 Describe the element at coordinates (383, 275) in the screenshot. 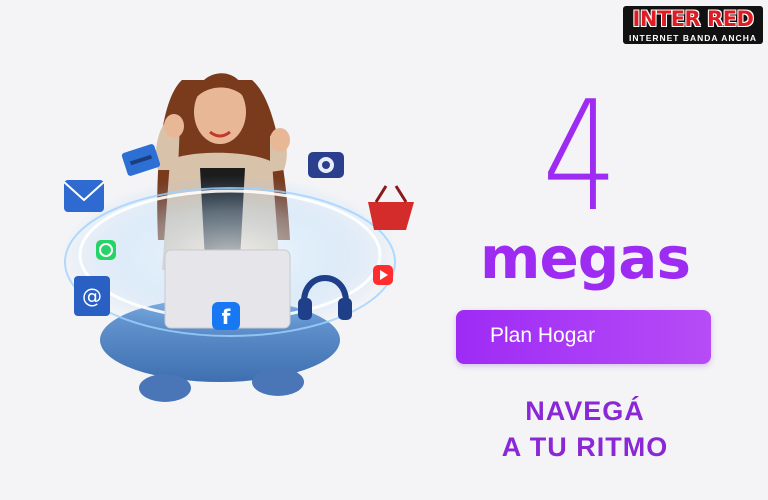

I see `youtube-icon` at that location.